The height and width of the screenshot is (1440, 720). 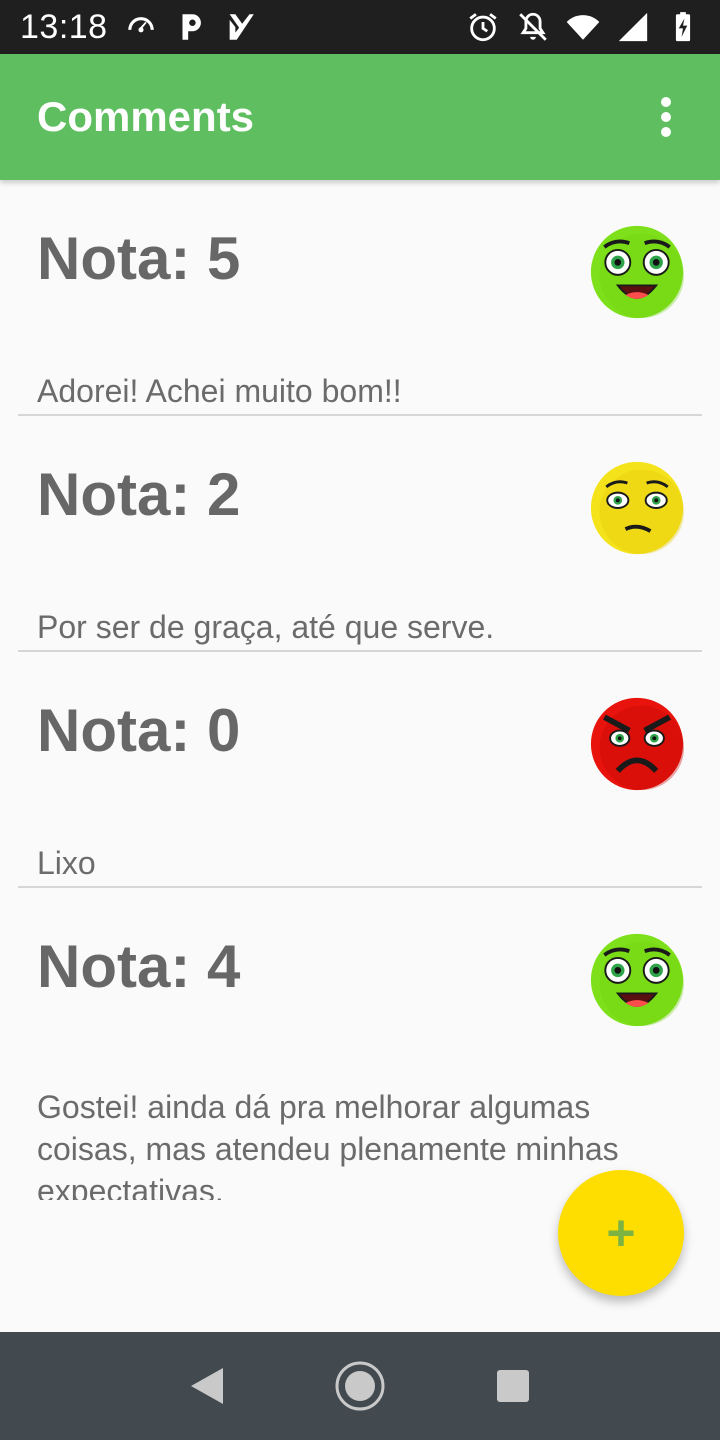 What do you see at coordinates (266, 627) in the screenshot?
I see `comment-text: Por ser de graça, até que serve.` at bounding box center [266, 627].